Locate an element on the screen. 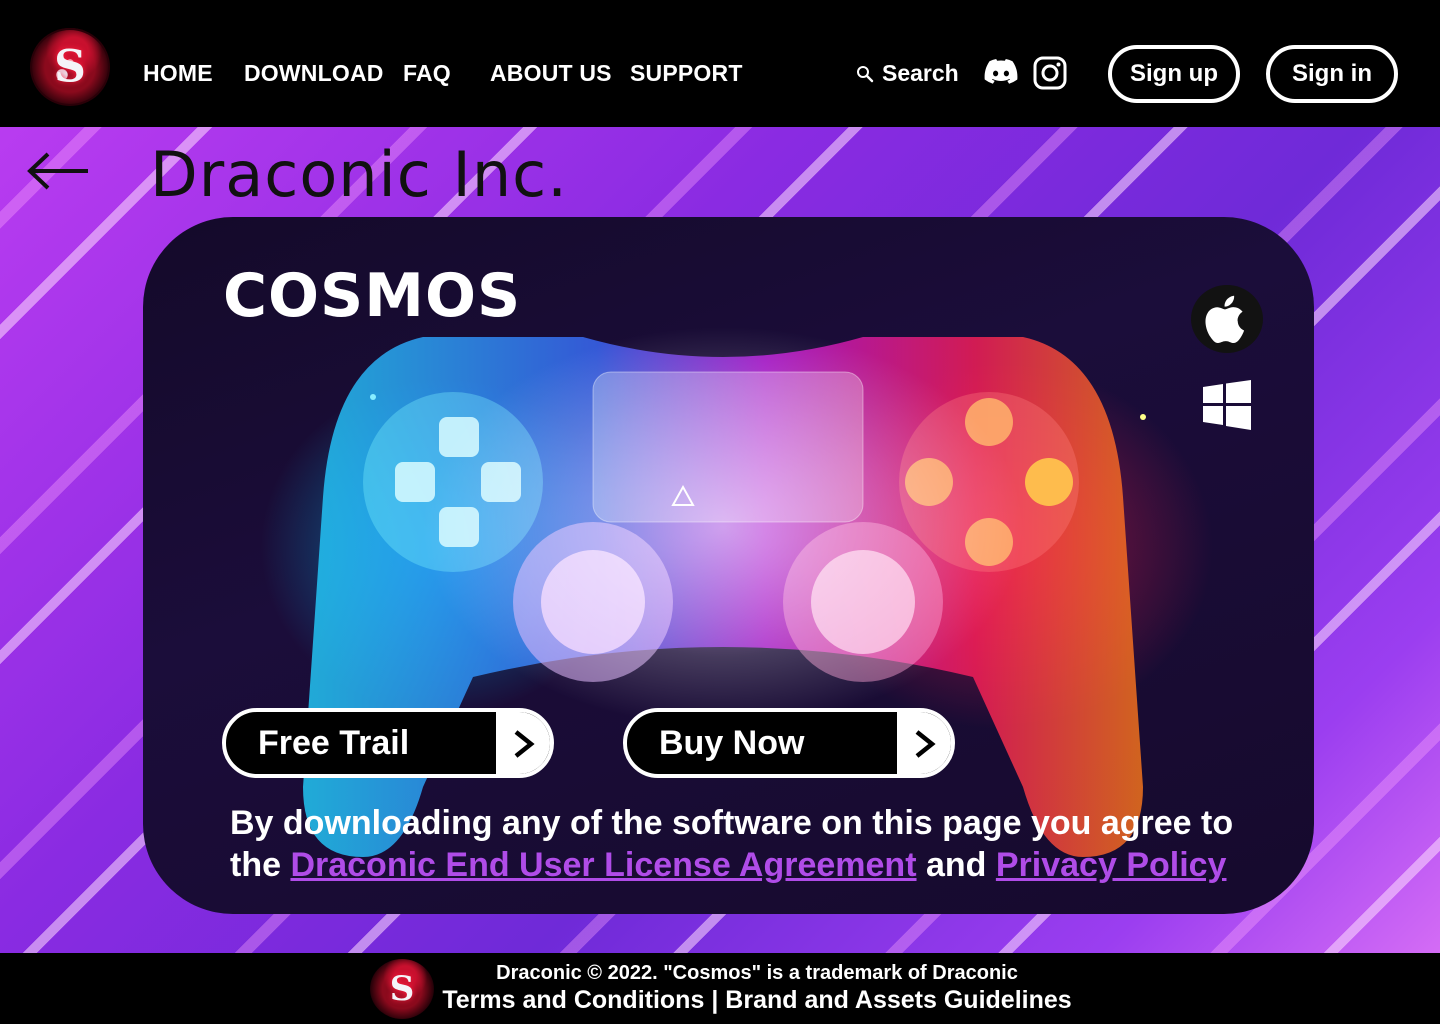 The width and height of the screenshot is (1440, 1024). nav-home: HOME is located at coordinates (178, 73).